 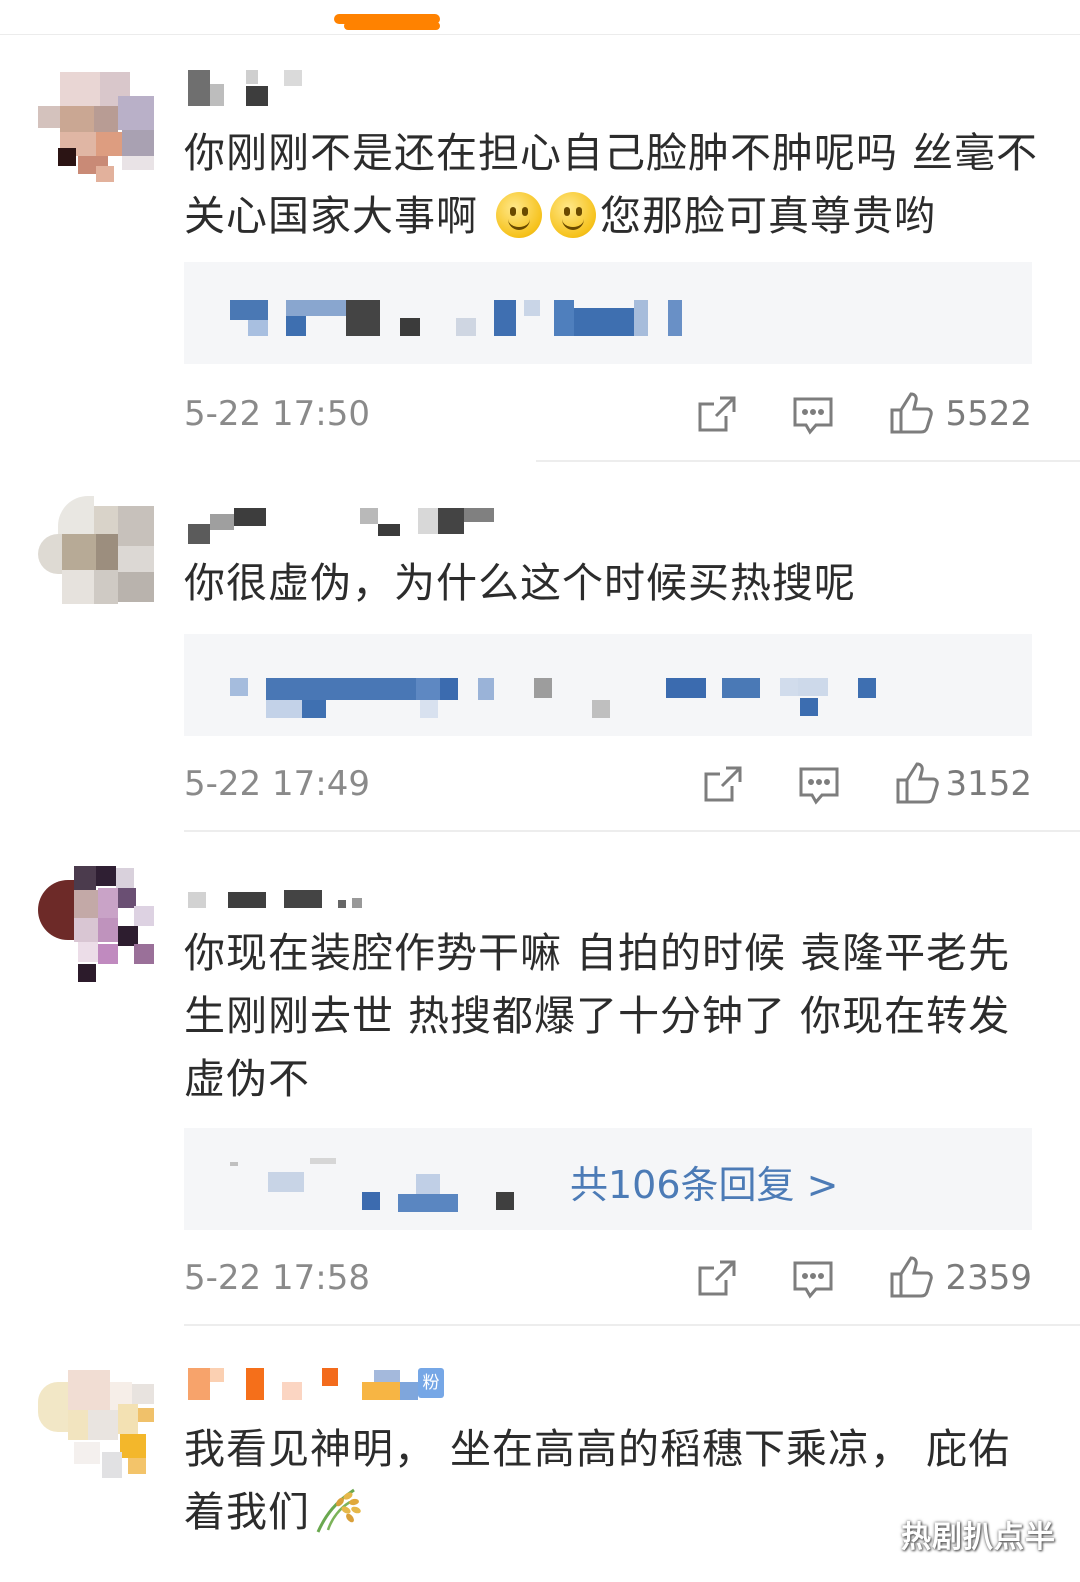 I want to click on rice-icon, so click(x=338, y=1510).